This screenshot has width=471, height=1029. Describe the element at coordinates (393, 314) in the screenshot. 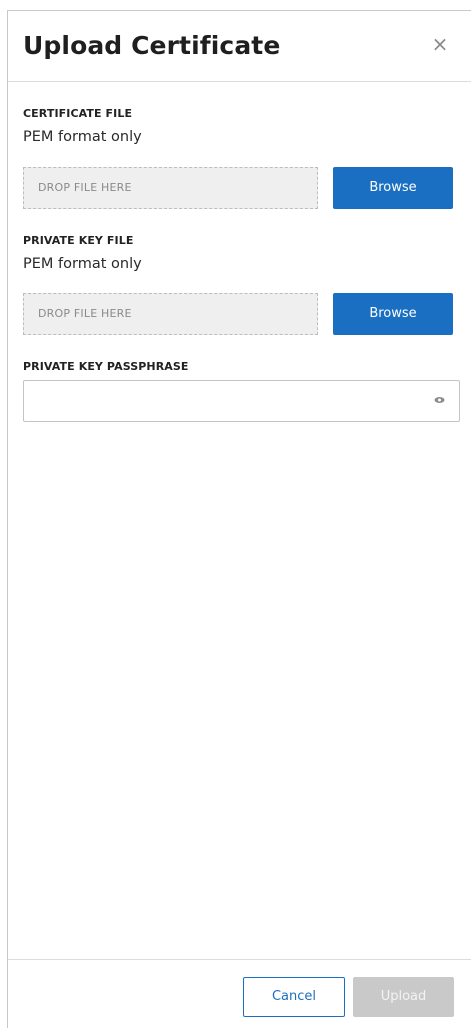

I see `private-key-browse-button: Browse` at that location.